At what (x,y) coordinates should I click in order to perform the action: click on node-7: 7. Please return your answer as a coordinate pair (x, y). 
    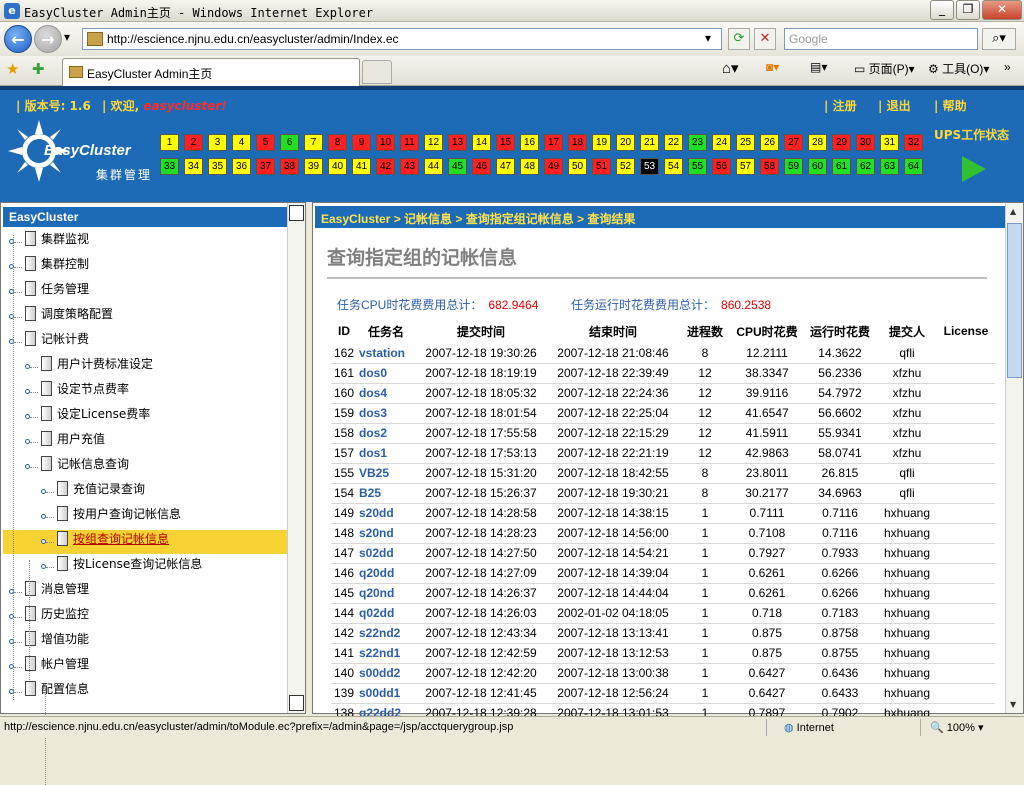
    Looking at the image, I should click on (313, 142).